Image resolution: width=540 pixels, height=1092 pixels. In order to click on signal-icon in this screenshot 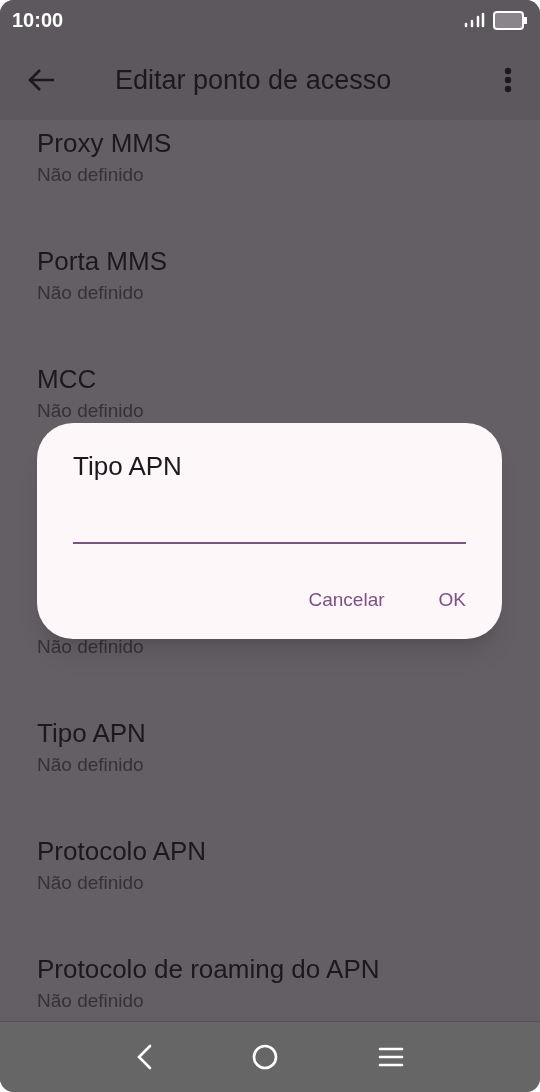, I will do `click(474, 20)`.